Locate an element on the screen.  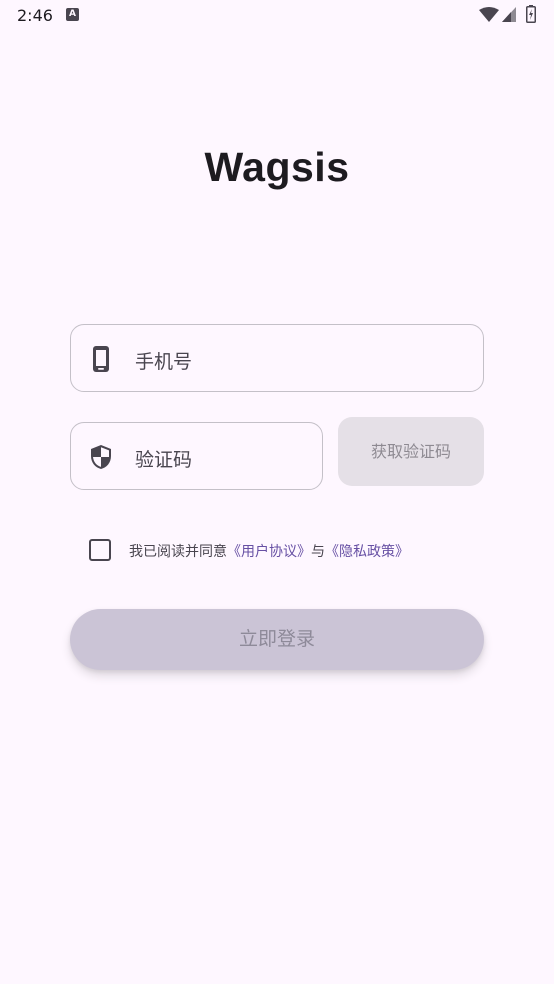
phone-input: 手机号 is located at coordinates (163, 360).